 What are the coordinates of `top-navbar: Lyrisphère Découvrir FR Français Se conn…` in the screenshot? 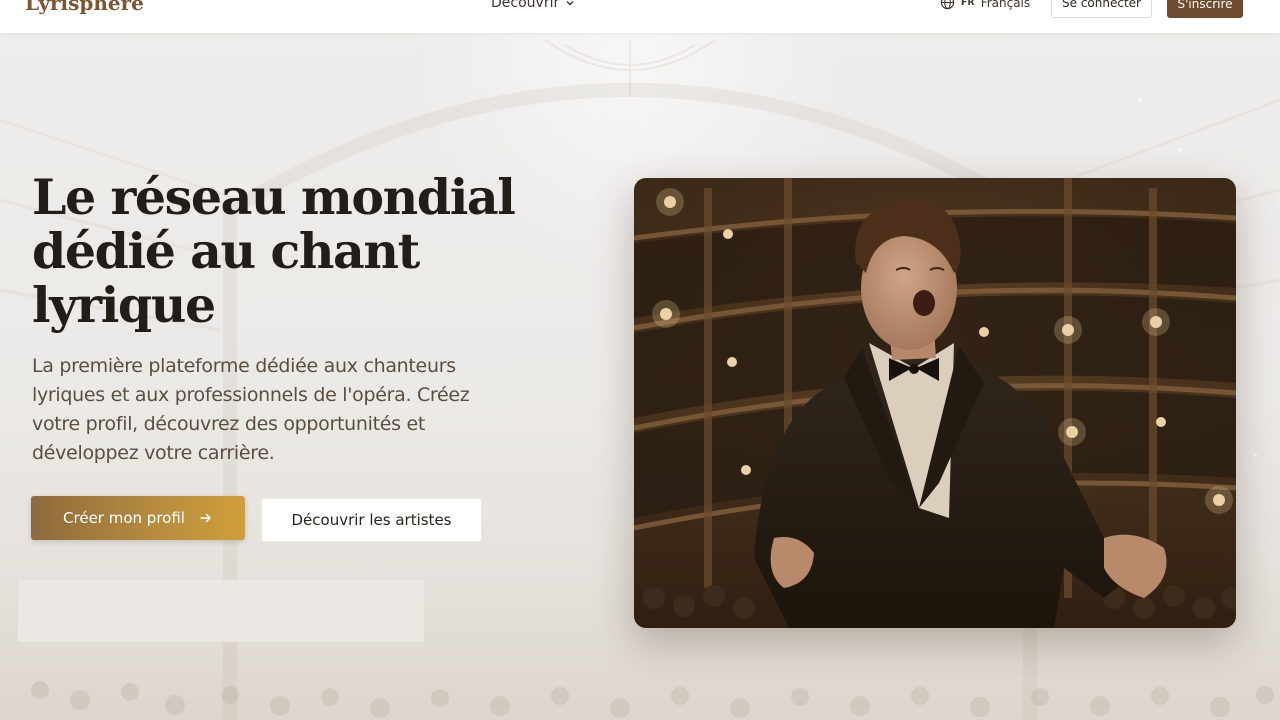 It's located at (640, 16).